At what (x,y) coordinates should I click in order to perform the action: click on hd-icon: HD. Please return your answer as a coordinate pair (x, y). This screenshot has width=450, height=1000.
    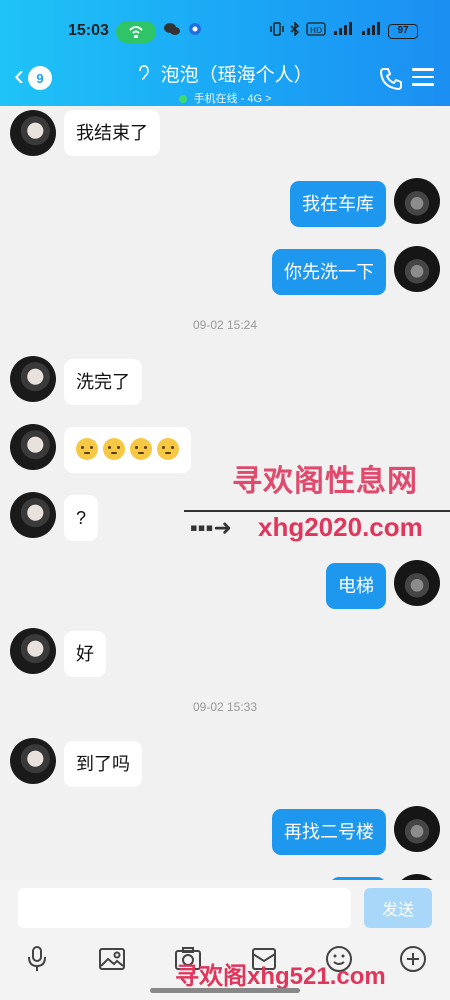
    Looking at the image, I should click on (316, 30).